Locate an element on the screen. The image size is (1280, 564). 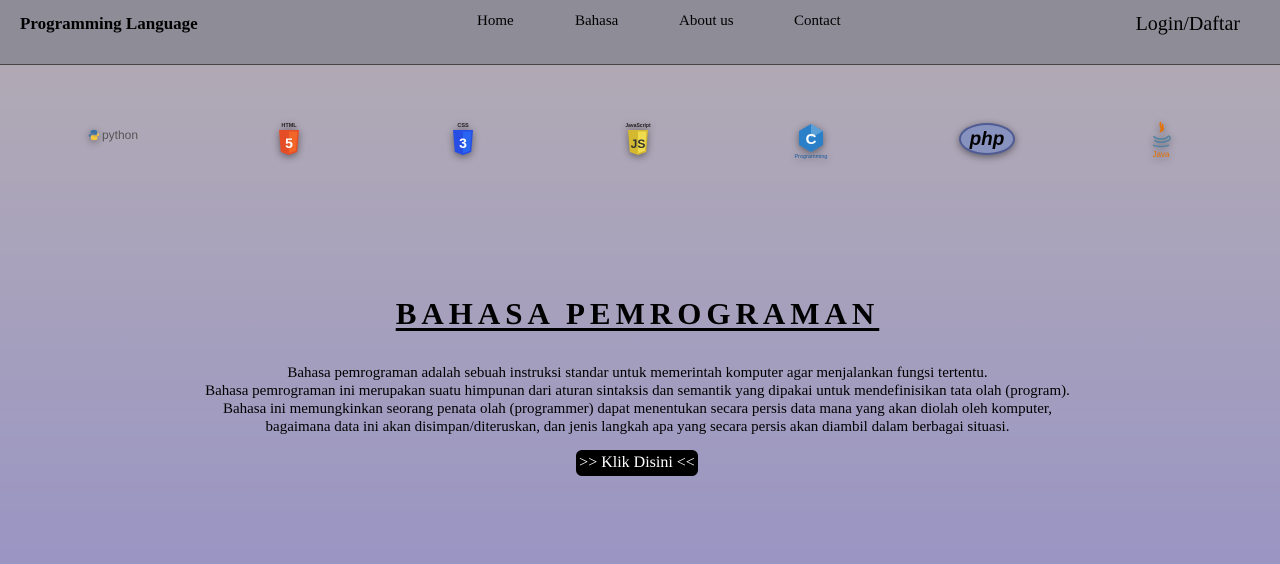
javascript-icon: JavaScript JS is located at coordinates (638, 139).